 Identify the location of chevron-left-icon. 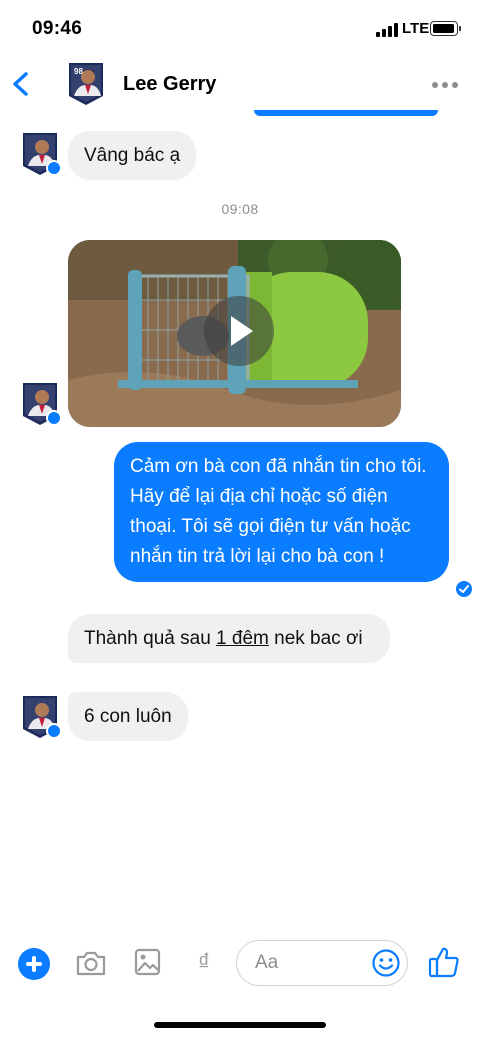
(20, 84).